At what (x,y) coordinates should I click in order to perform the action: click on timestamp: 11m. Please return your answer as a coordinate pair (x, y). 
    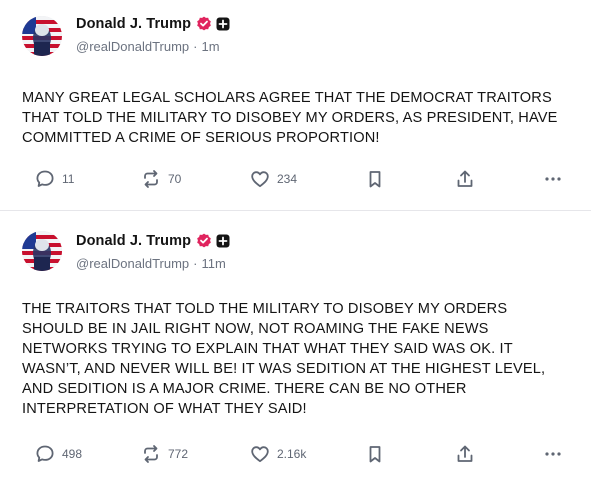
    Looking at the image, I should click on (214, 263).